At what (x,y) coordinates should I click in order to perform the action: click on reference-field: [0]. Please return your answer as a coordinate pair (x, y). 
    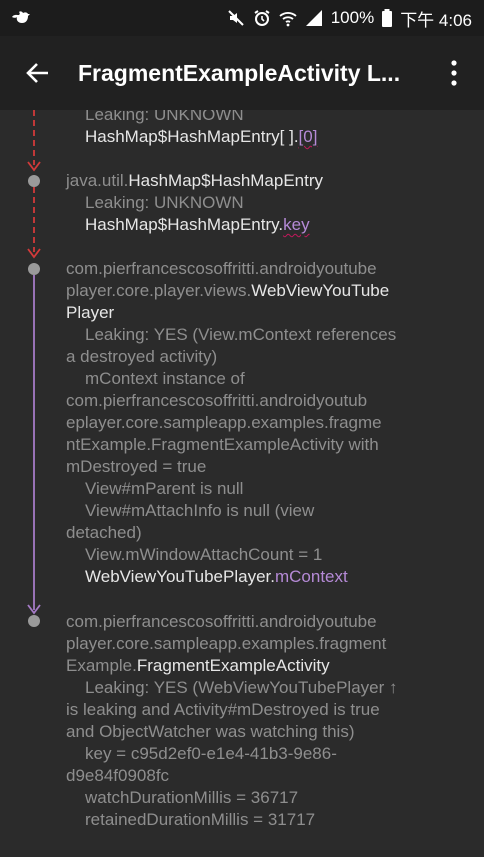
    Looking at the image, I should click on (308, 136).